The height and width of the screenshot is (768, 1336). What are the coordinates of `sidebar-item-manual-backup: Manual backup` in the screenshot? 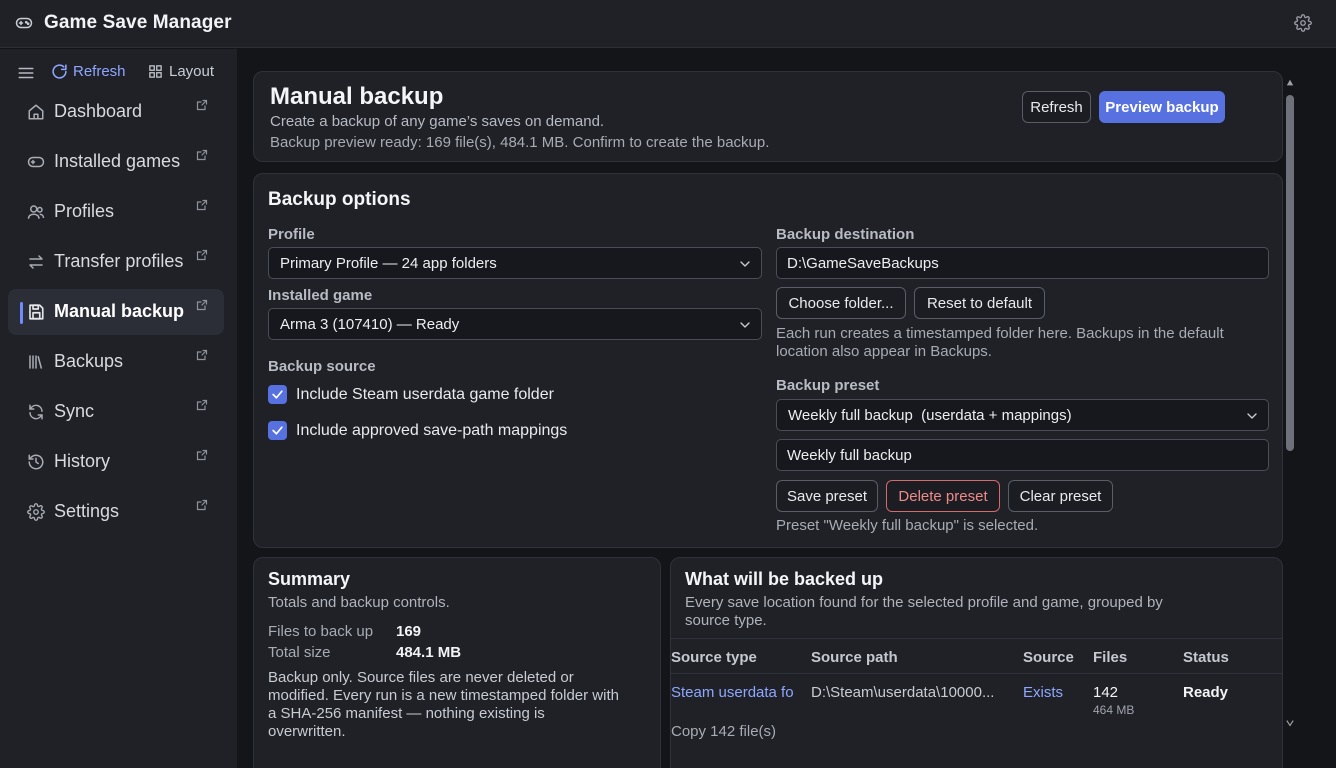 It's located at (116, 312).